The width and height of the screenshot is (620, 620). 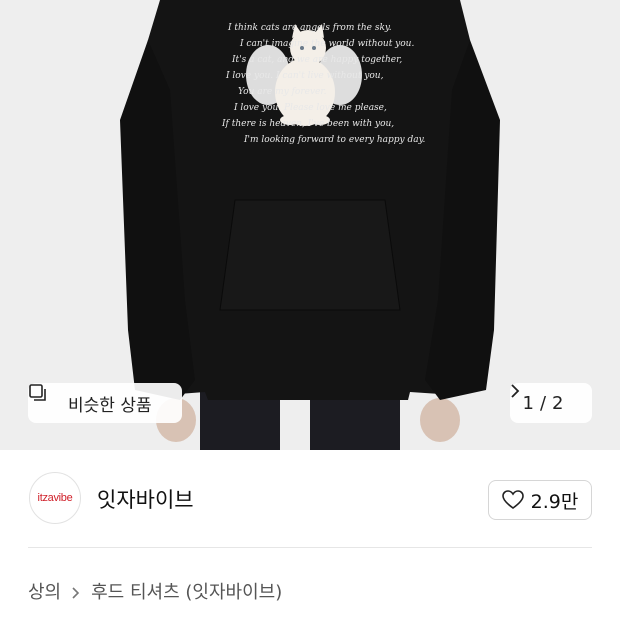 I want to click on pager-total: 2, so click(x=558, y=403).